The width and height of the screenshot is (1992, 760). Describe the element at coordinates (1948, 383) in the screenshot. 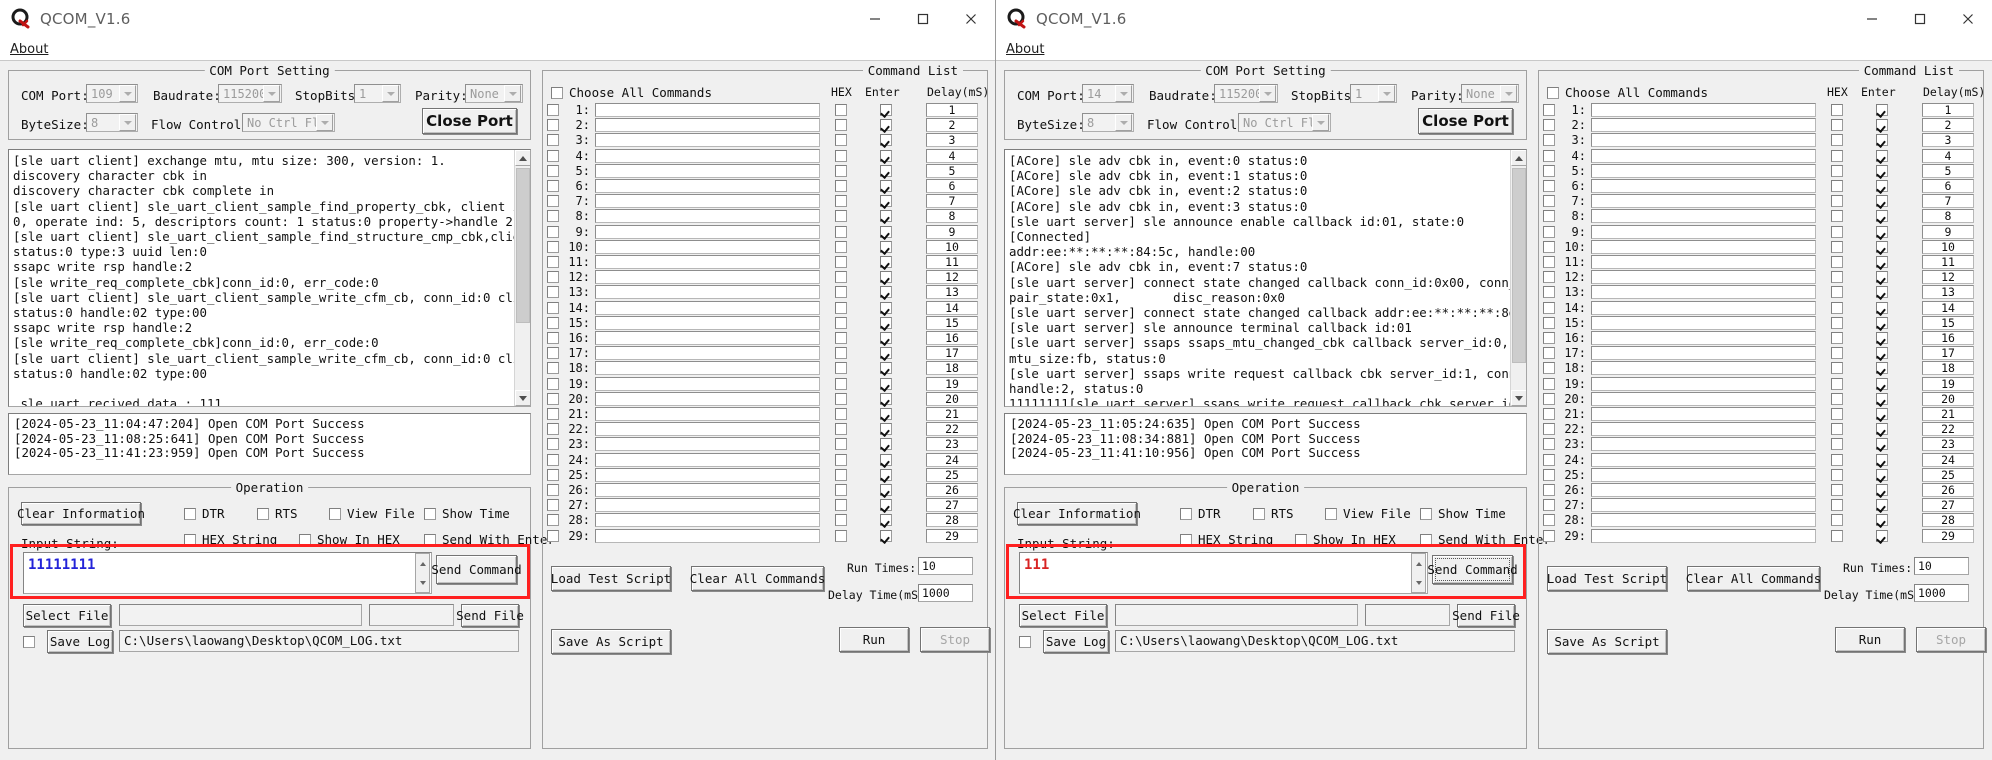

I see `command-delay-field: 19` at that location.